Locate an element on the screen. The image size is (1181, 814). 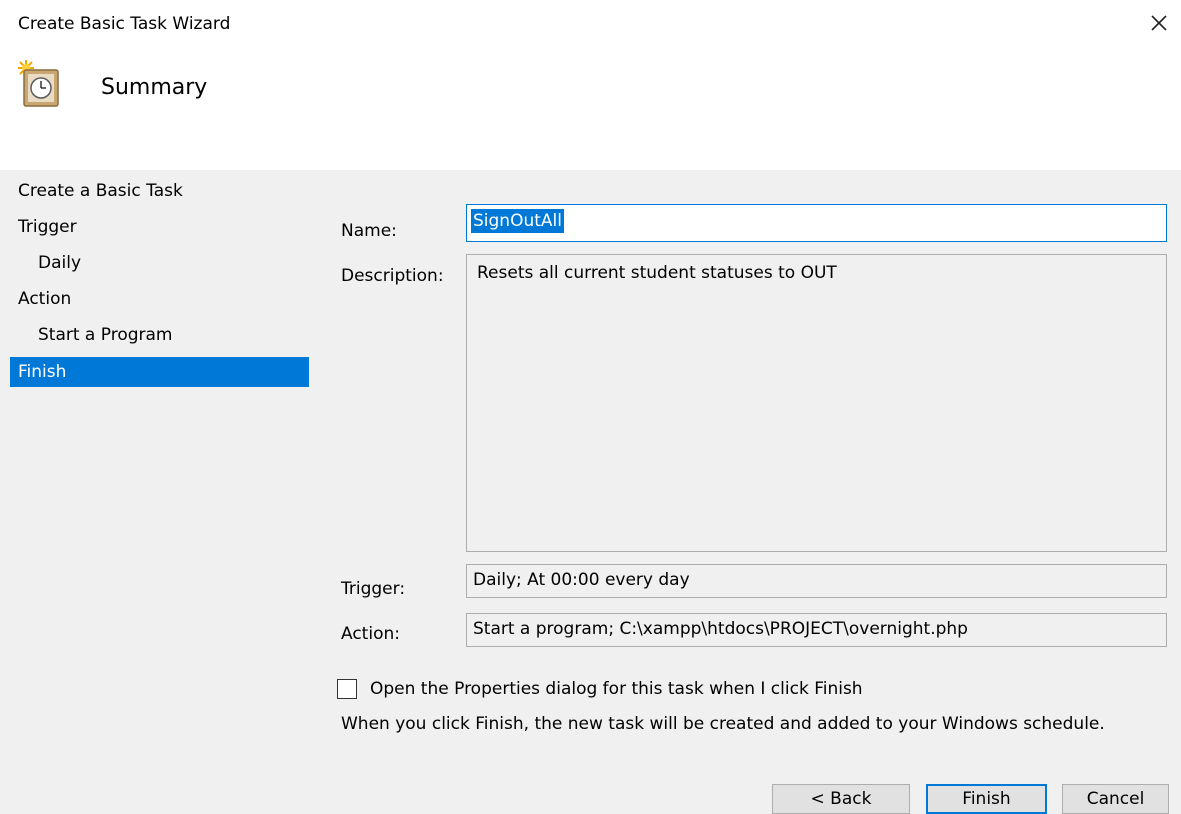
nav-item-daily: Daily is located at coordinates (159, 263).